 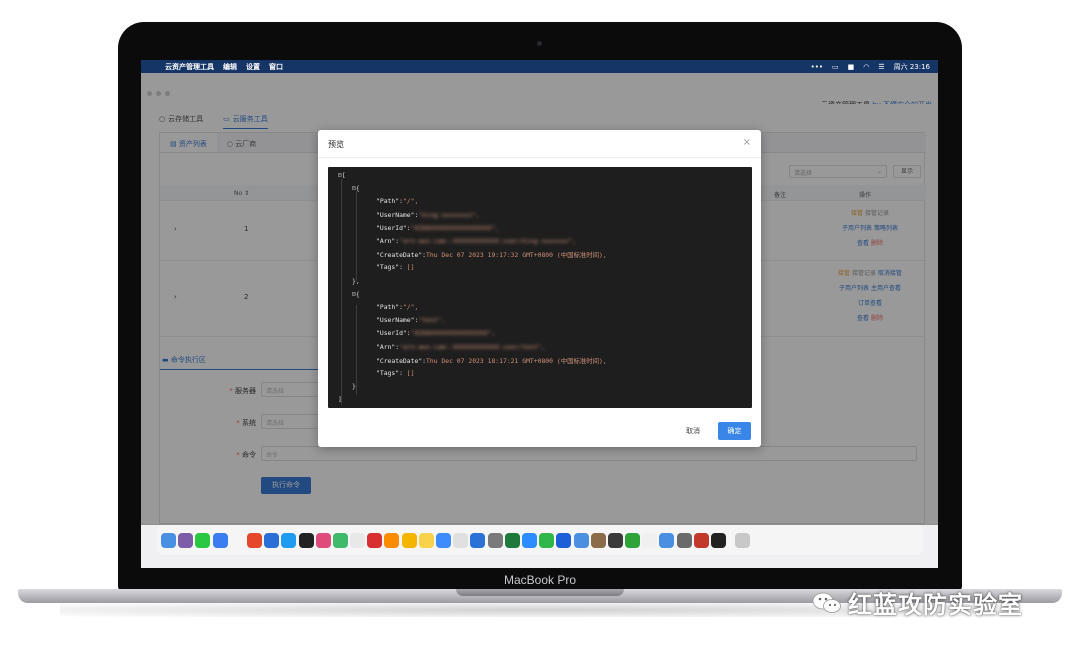 What do you see at coordinates (540, 580) in the screenshot?
I see `laptop-model-label: MacBook Pro` at bounding box center [540, 580].